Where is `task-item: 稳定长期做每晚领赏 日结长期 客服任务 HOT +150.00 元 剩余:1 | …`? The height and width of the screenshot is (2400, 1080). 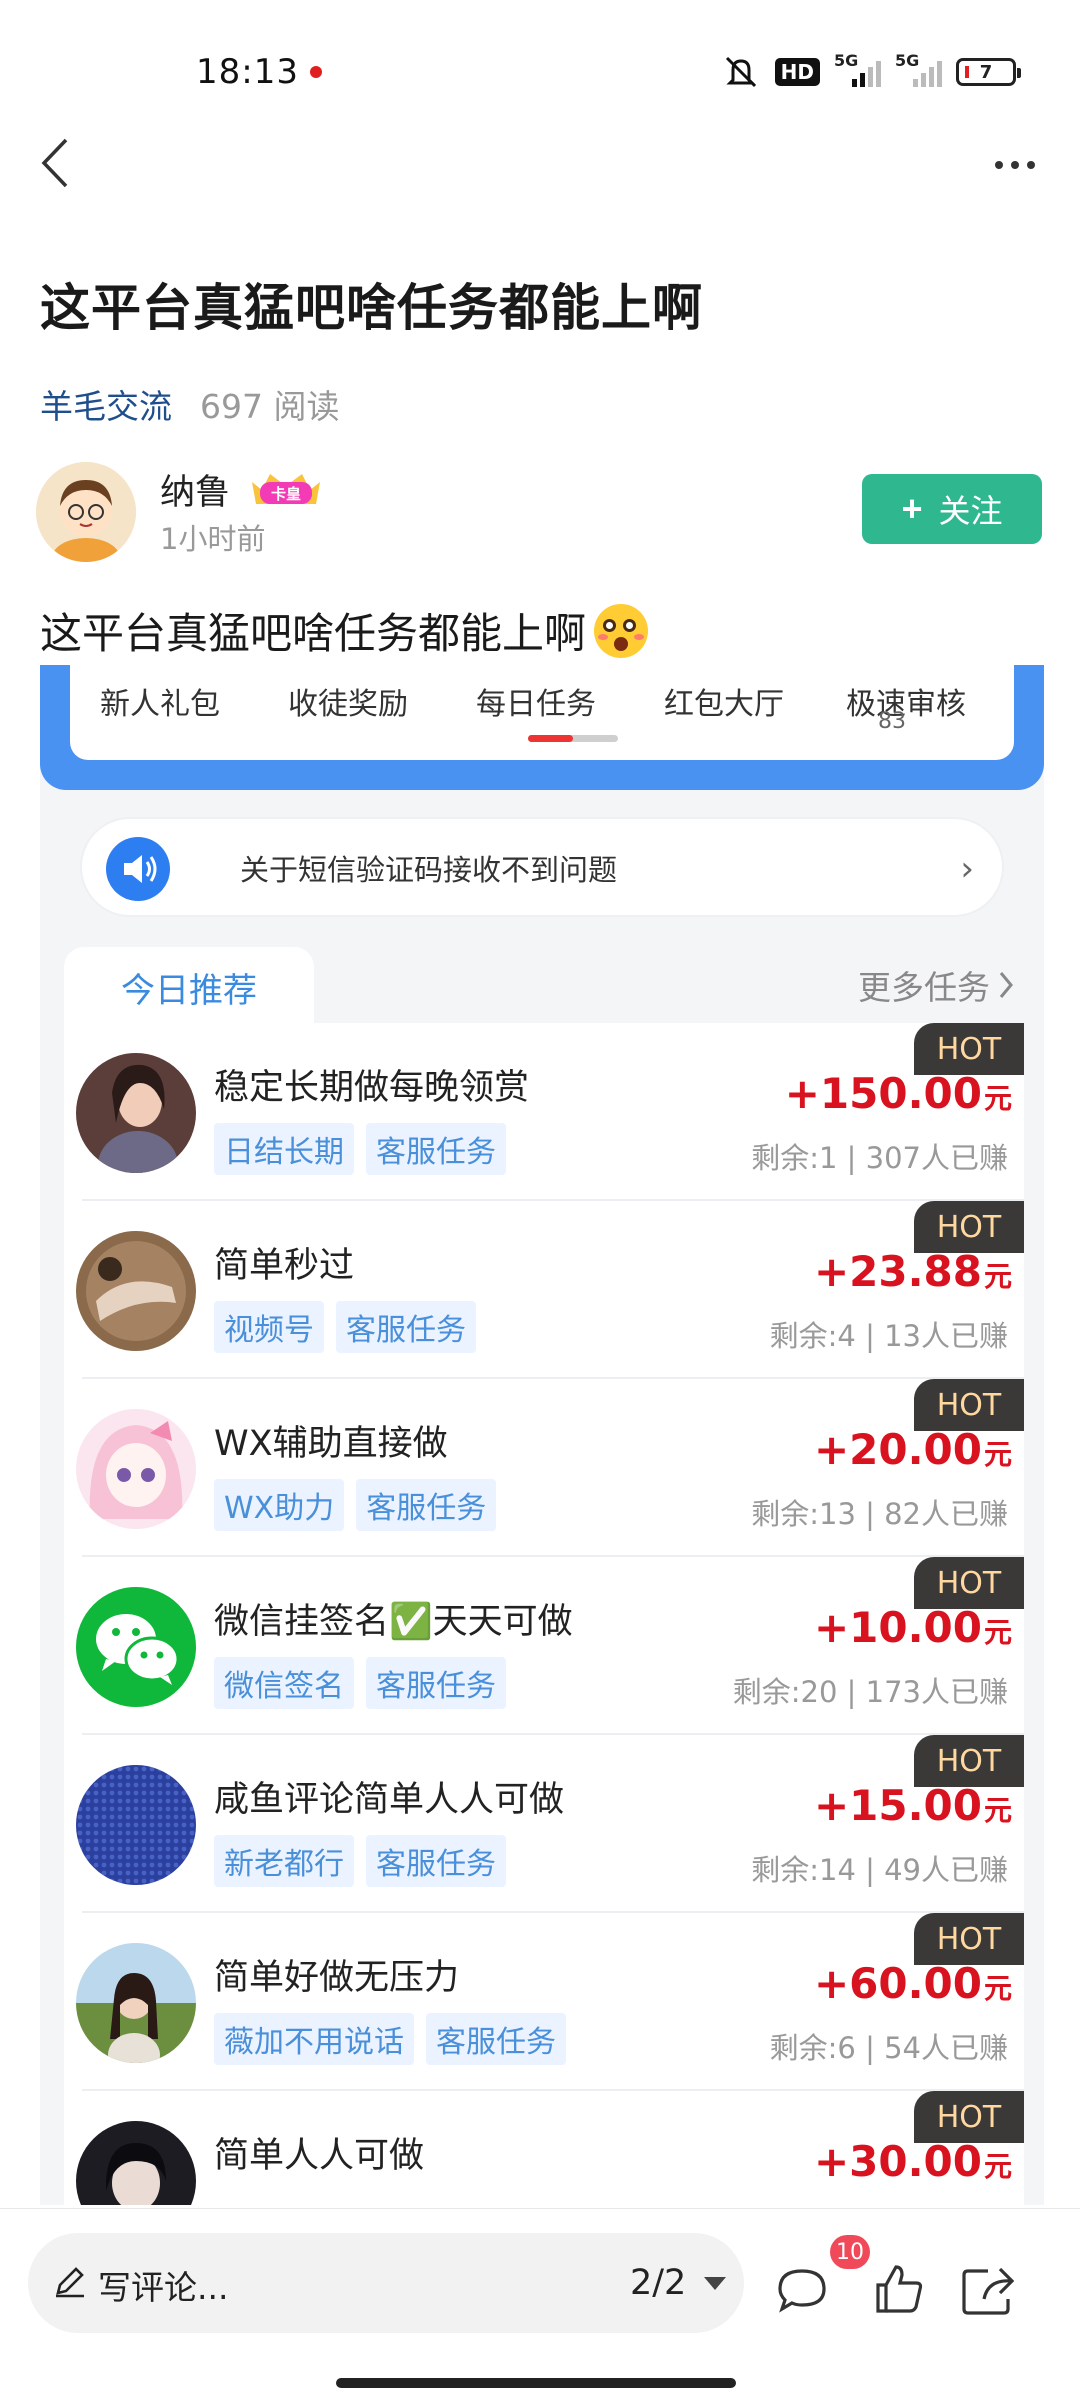 task-item: 稳定长期做每晚领赏 日结长期 客服任务 HOT +150.00 元 剩余:1 | … is located at coordinates (544, 1112).